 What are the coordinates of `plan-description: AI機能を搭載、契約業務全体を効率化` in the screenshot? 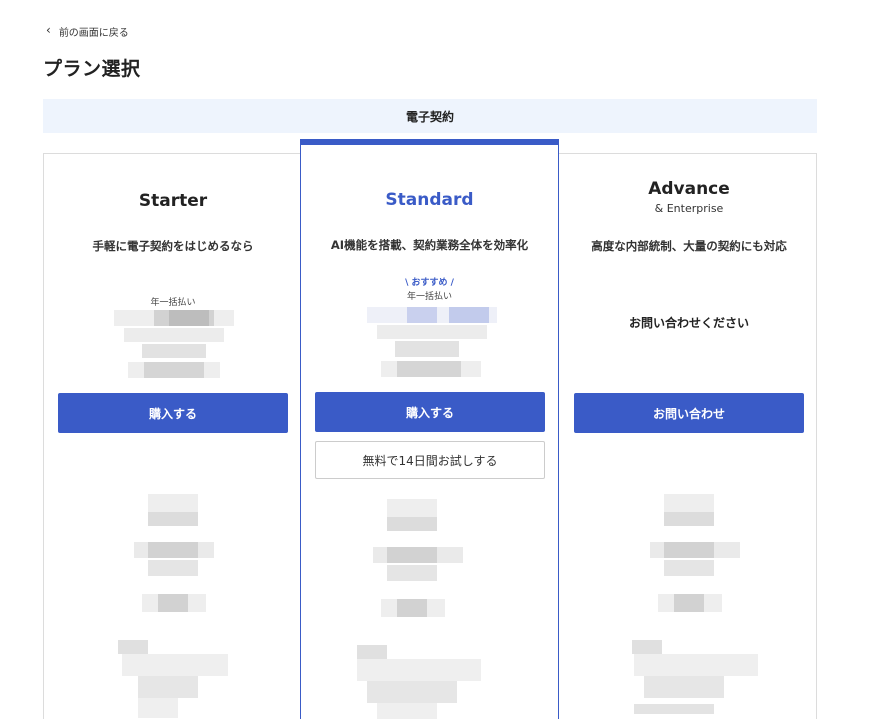 It's located at (429, 245).